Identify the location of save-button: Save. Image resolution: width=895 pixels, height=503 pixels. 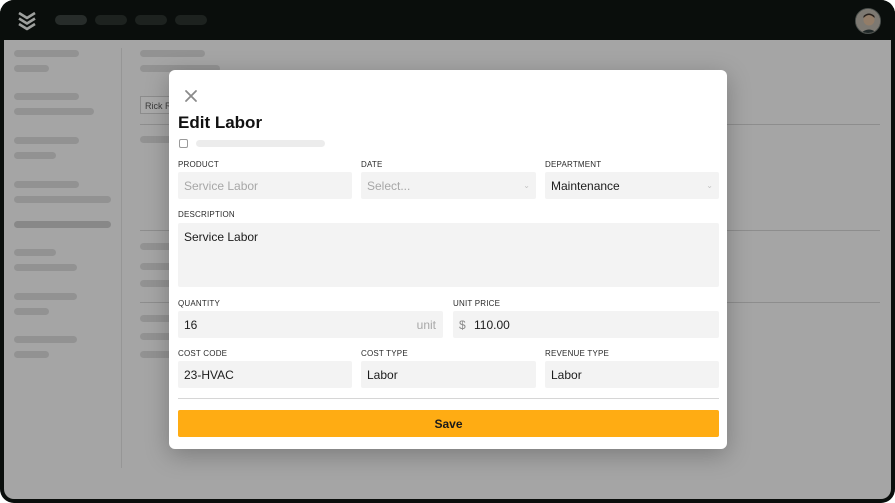
(448, 423).